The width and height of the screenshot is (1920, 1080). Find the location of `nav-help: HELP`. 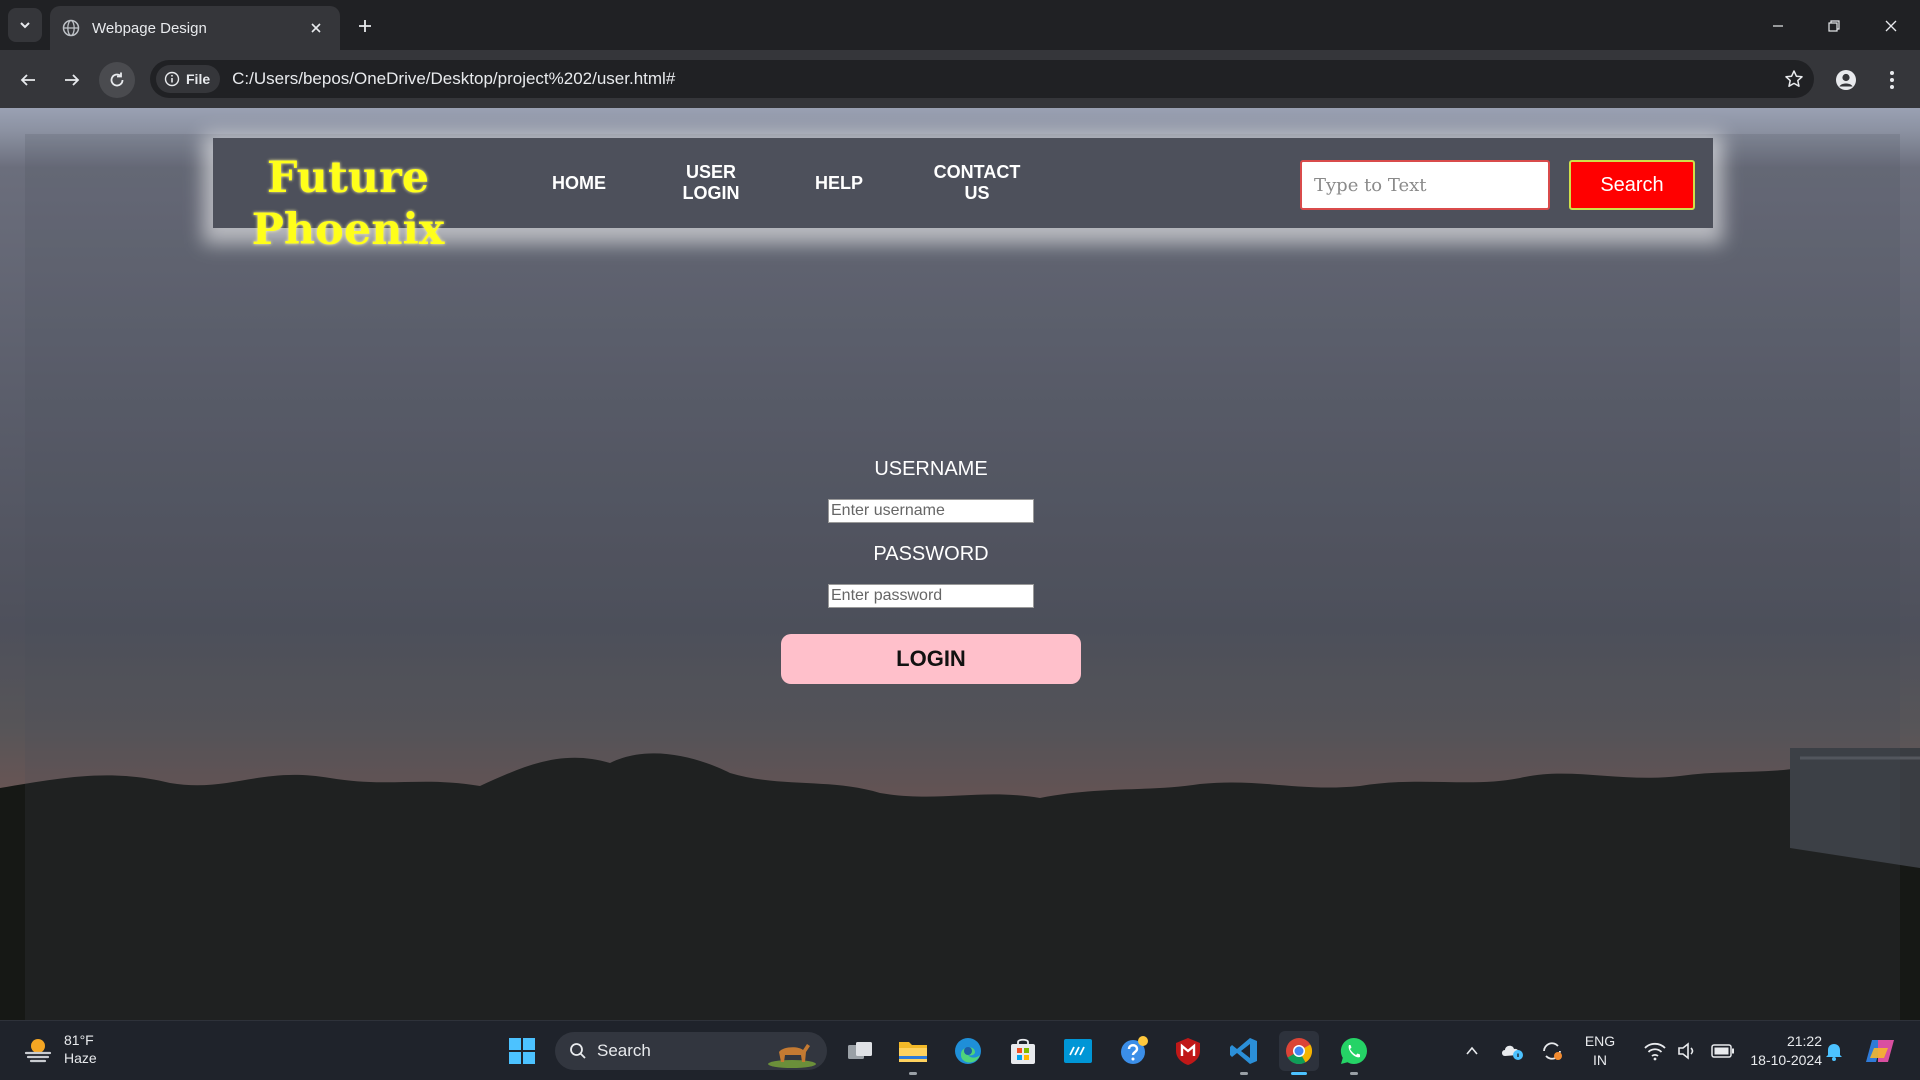

nav-help: HELP is located at coordinates (839, 183).